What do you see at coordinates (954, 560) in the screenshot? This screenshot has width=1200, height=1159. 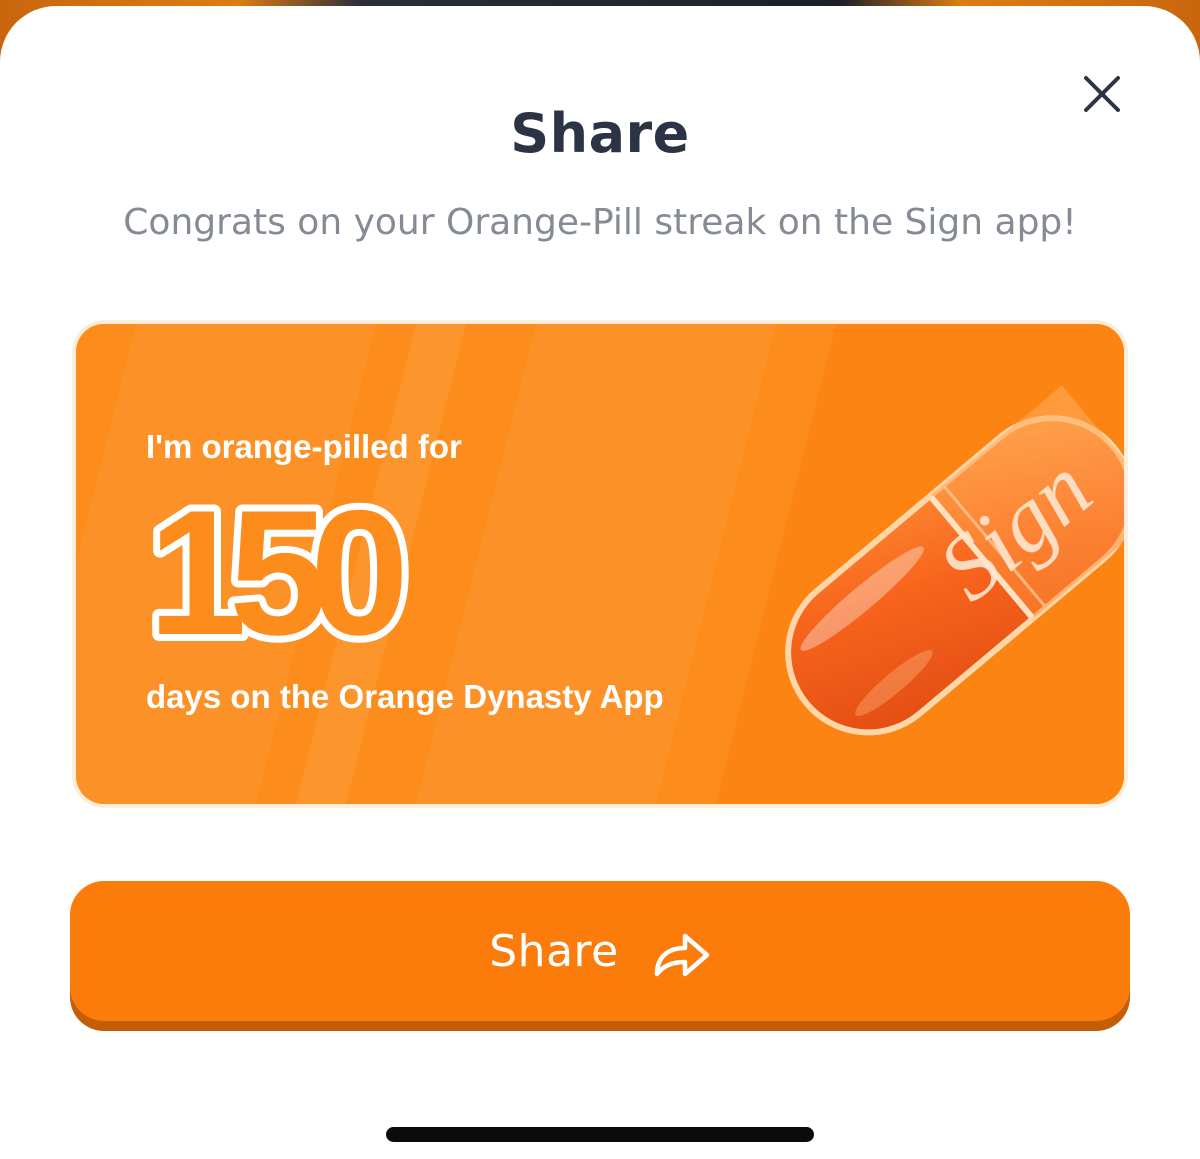 I see `orange-pill-image: Sign` at bounding box center [954, 560].